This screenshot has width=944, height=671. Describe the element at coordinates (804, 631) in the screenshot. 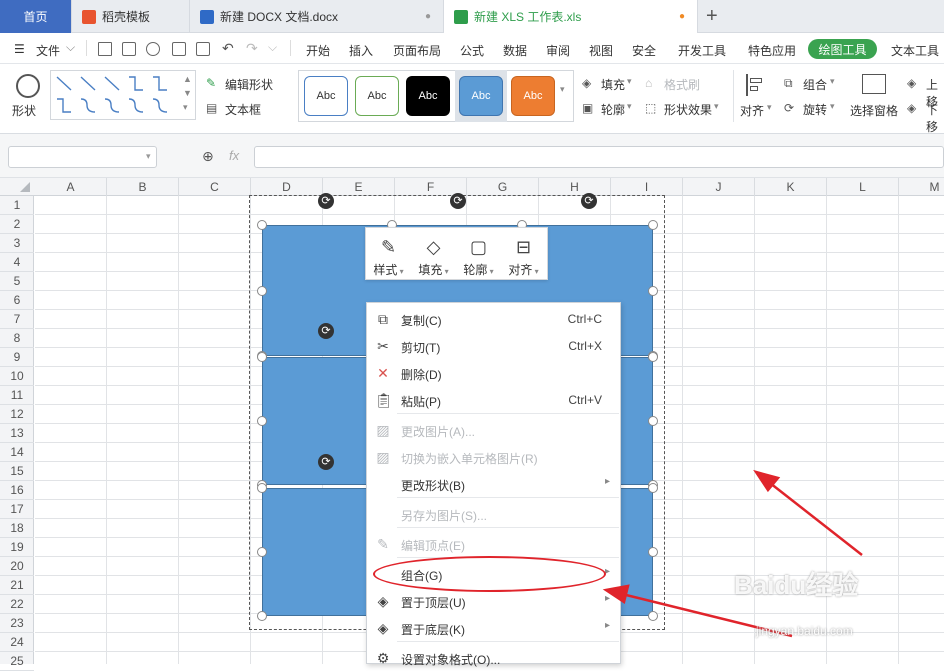

I see `baidu-watermark-url: jingyan.baidu.com` at that location.